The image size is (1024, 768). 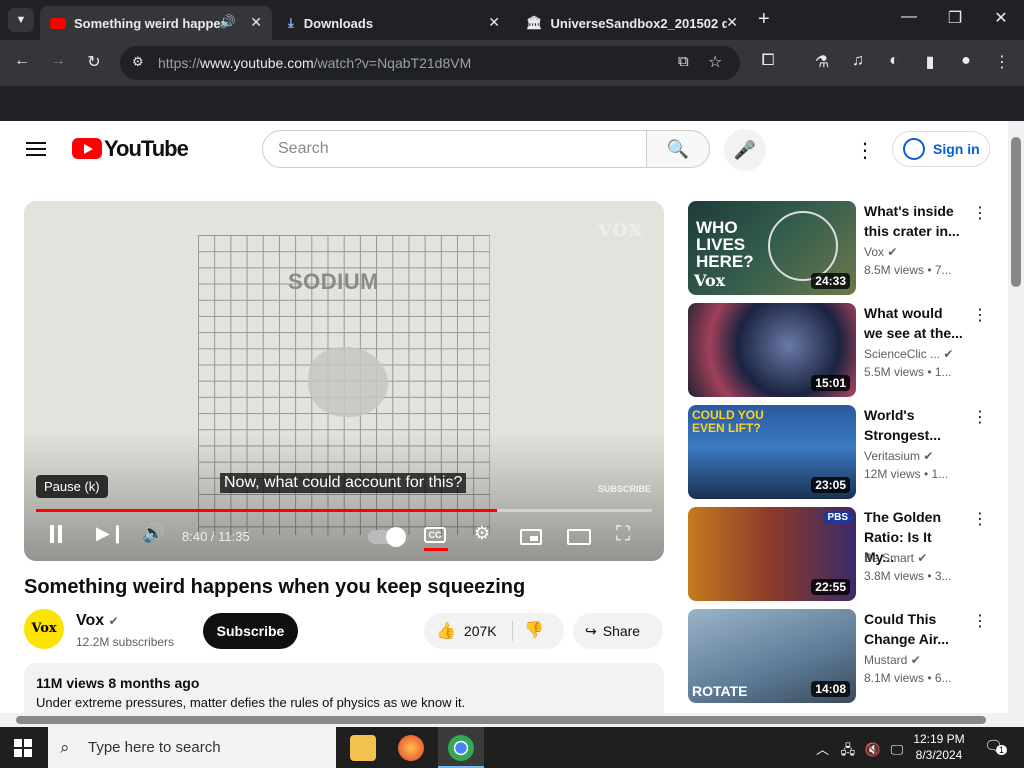 What do you see at coordinates (56, 536) in the screenshot?
I see `pause-button` at bounding box center [56, 536].